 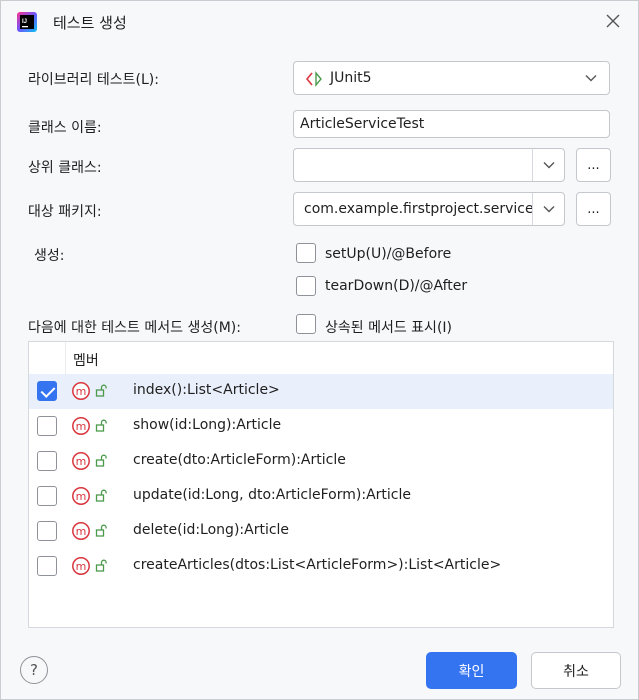 I want to click on package-dropdown-arrow, so click(x=549, y=209).